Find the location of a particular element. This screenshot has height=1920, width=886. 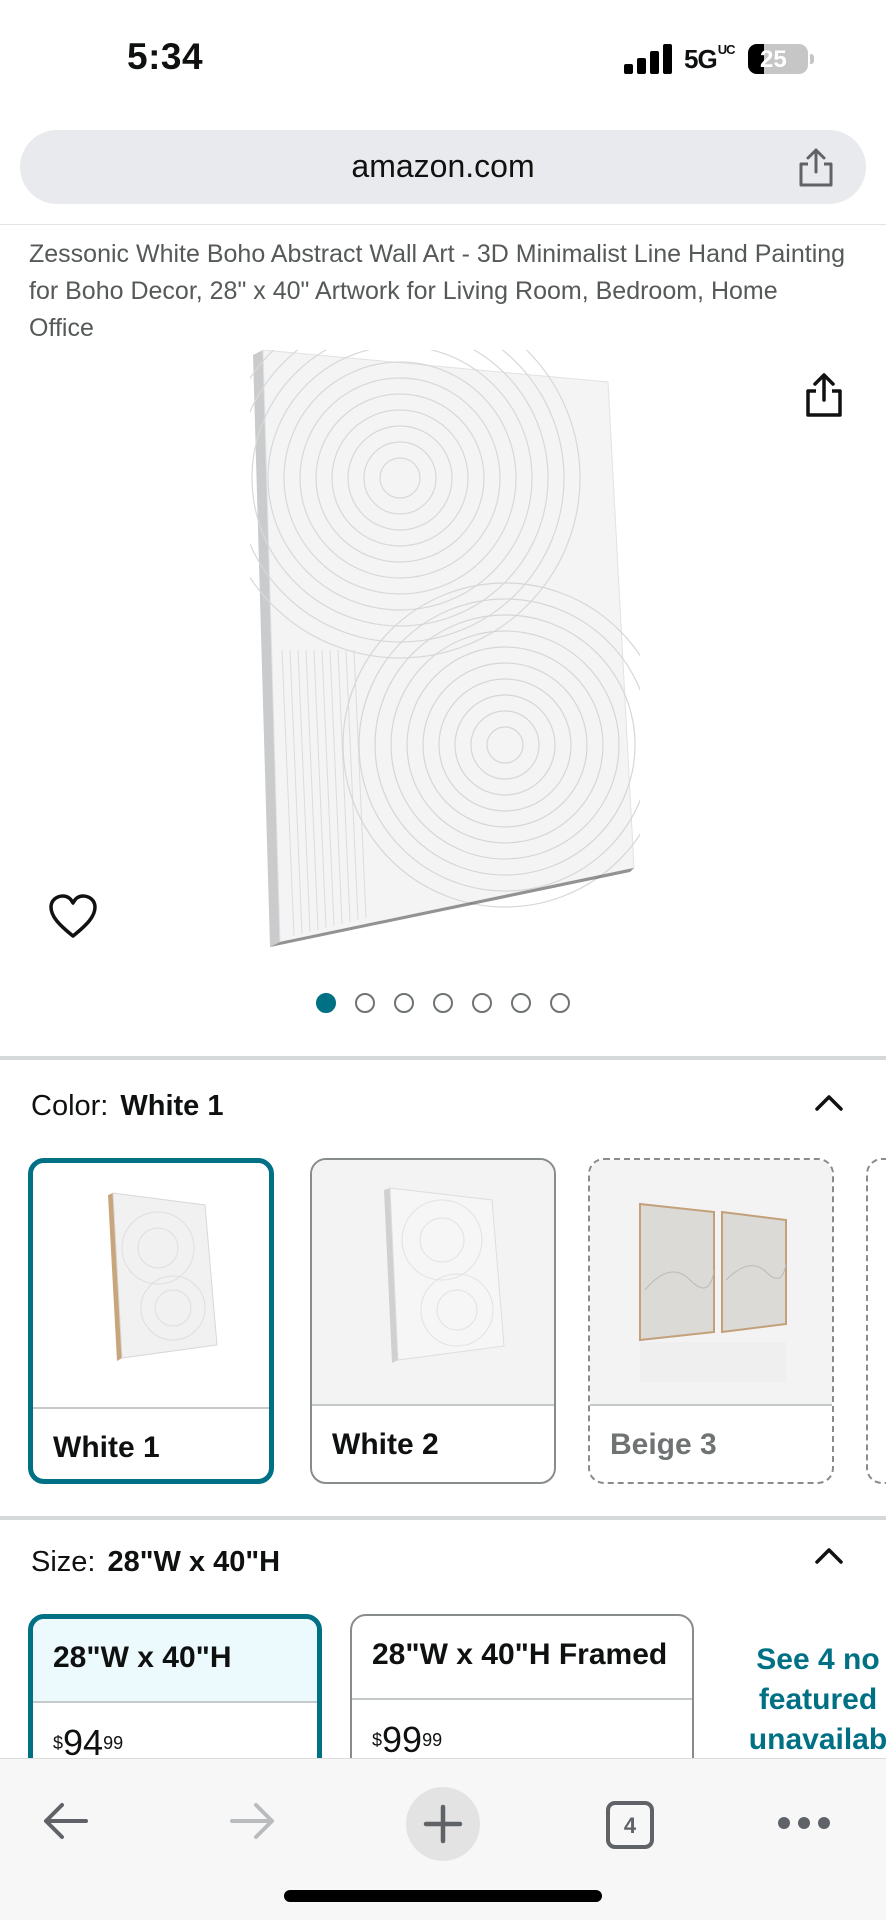

plus-icon is located at coordinates (443, 1824).